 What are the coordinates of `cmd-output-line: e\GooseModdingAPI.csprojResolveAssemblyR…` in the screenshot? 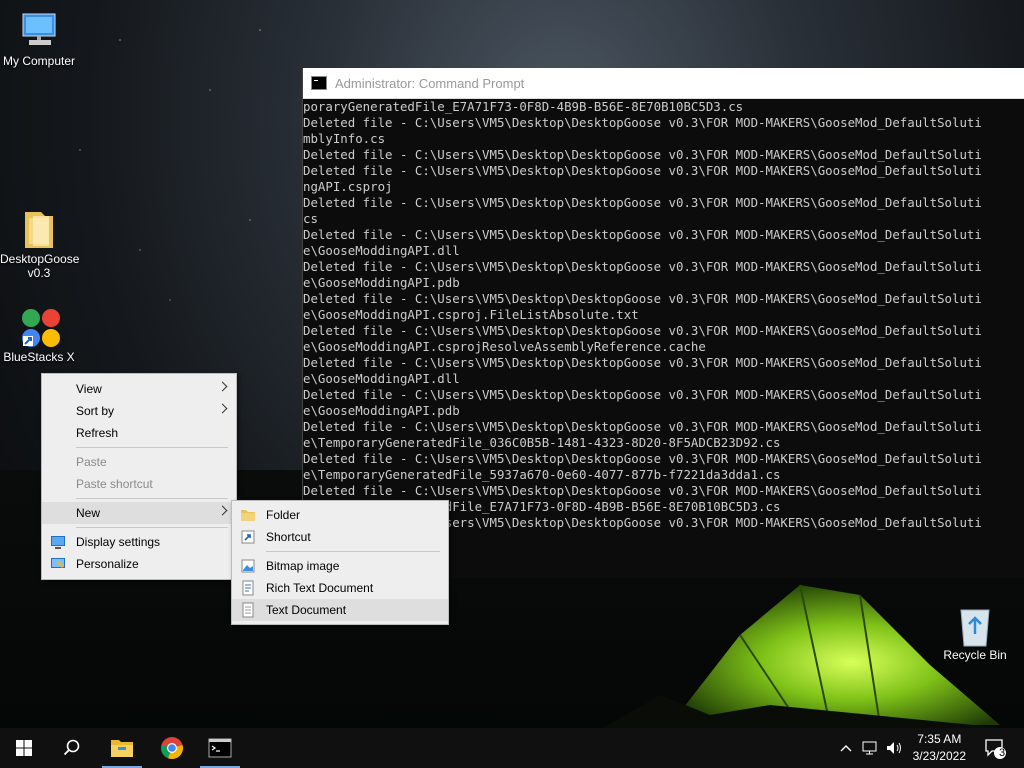 It's located at (504, 346).